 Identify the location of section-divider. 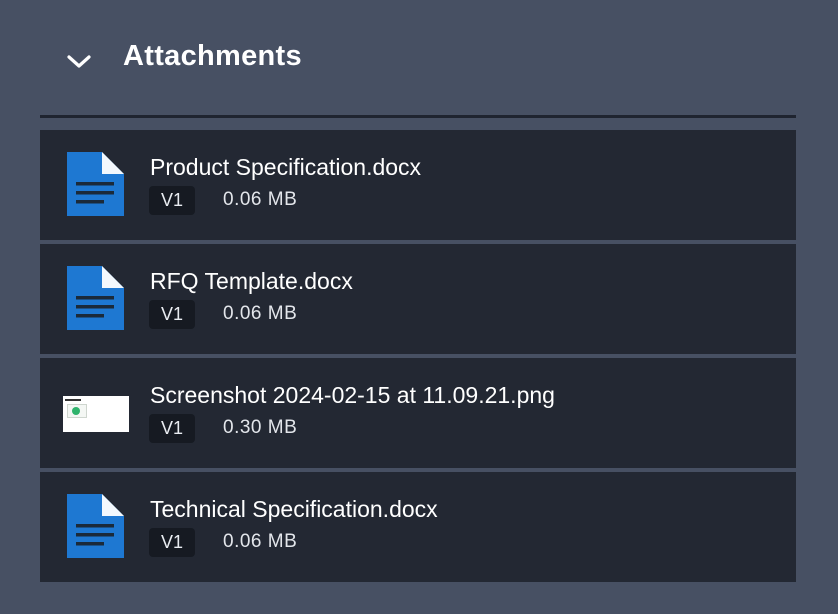
(418, 116).